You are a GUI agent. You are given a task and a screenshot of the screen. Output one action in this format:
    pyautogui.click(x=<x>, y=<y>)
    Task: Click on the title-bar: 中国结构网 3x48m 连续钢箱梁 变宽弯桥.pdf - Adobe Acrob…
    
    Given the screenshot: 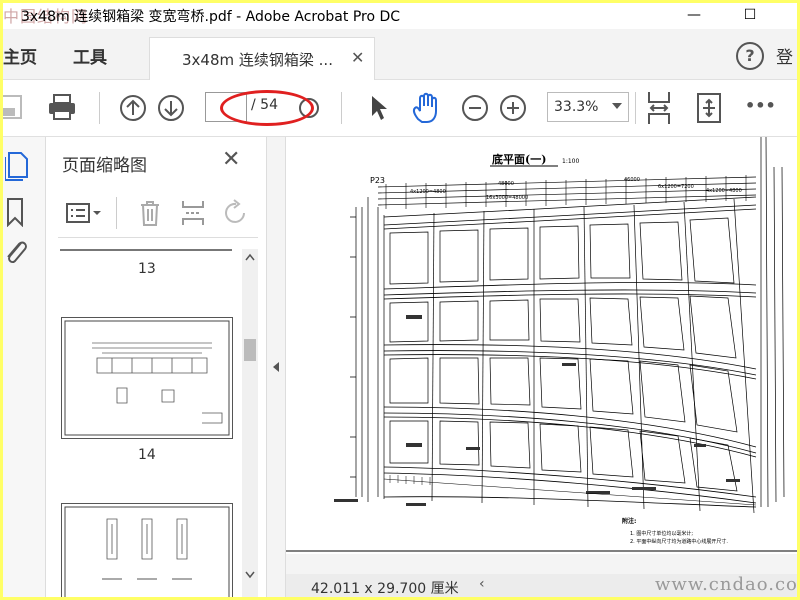 What is the action you would take?
    pyautogui.click(x=400, y=15)
    